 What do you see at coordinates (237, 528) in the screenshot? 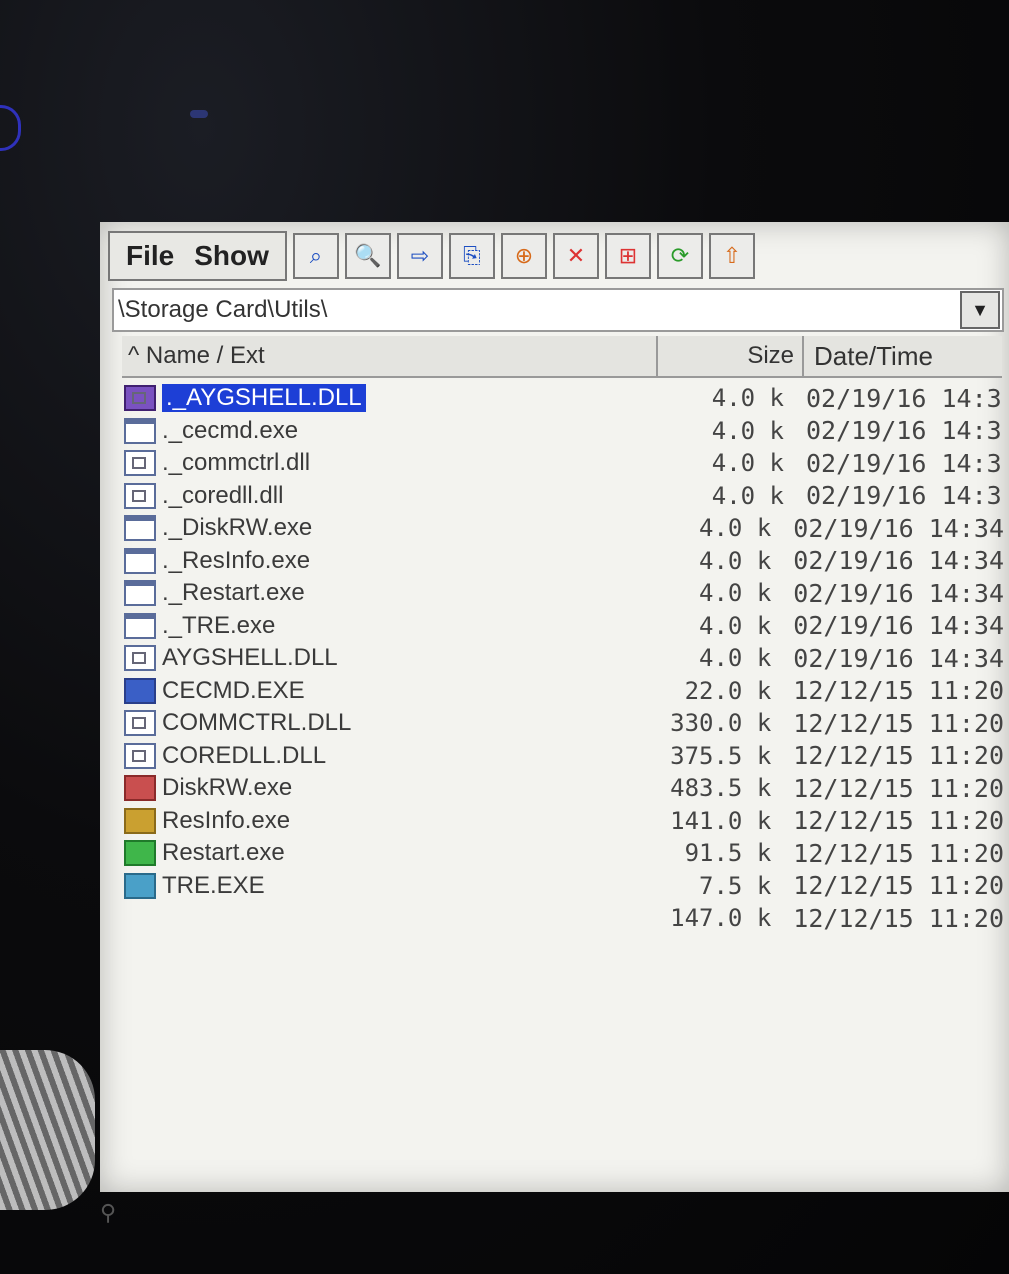
I see `file-name: ._DiskRW.exe` at bounding box center [237, 528].